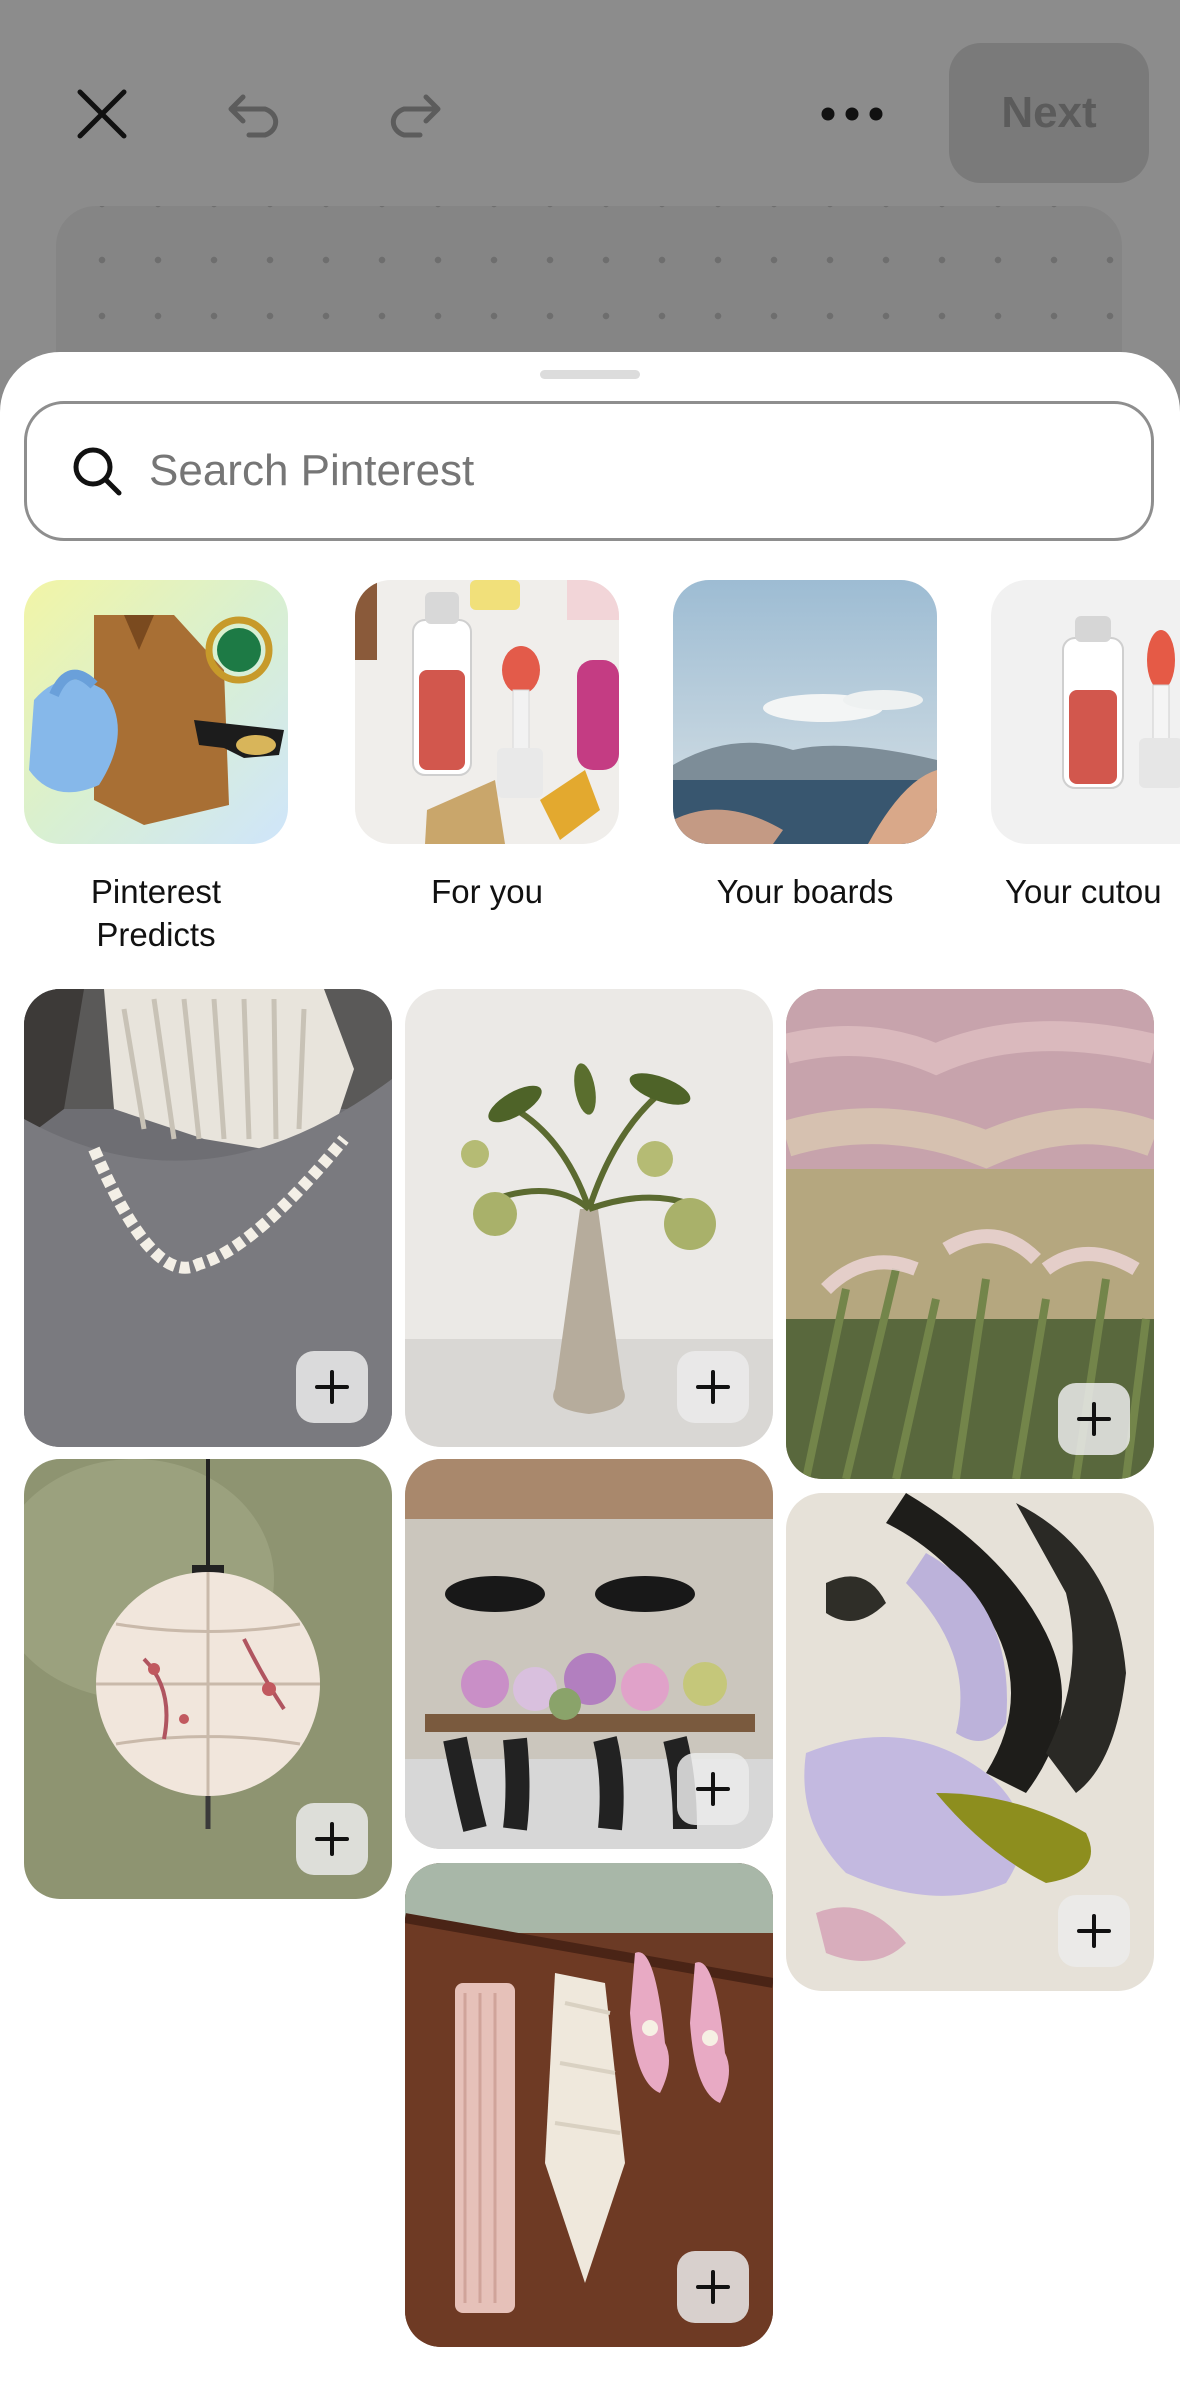 Image resolution: width=1180 pixels, height=2396 pixels. I want to click on category-your-boards: Your boards, so click(805, 746).